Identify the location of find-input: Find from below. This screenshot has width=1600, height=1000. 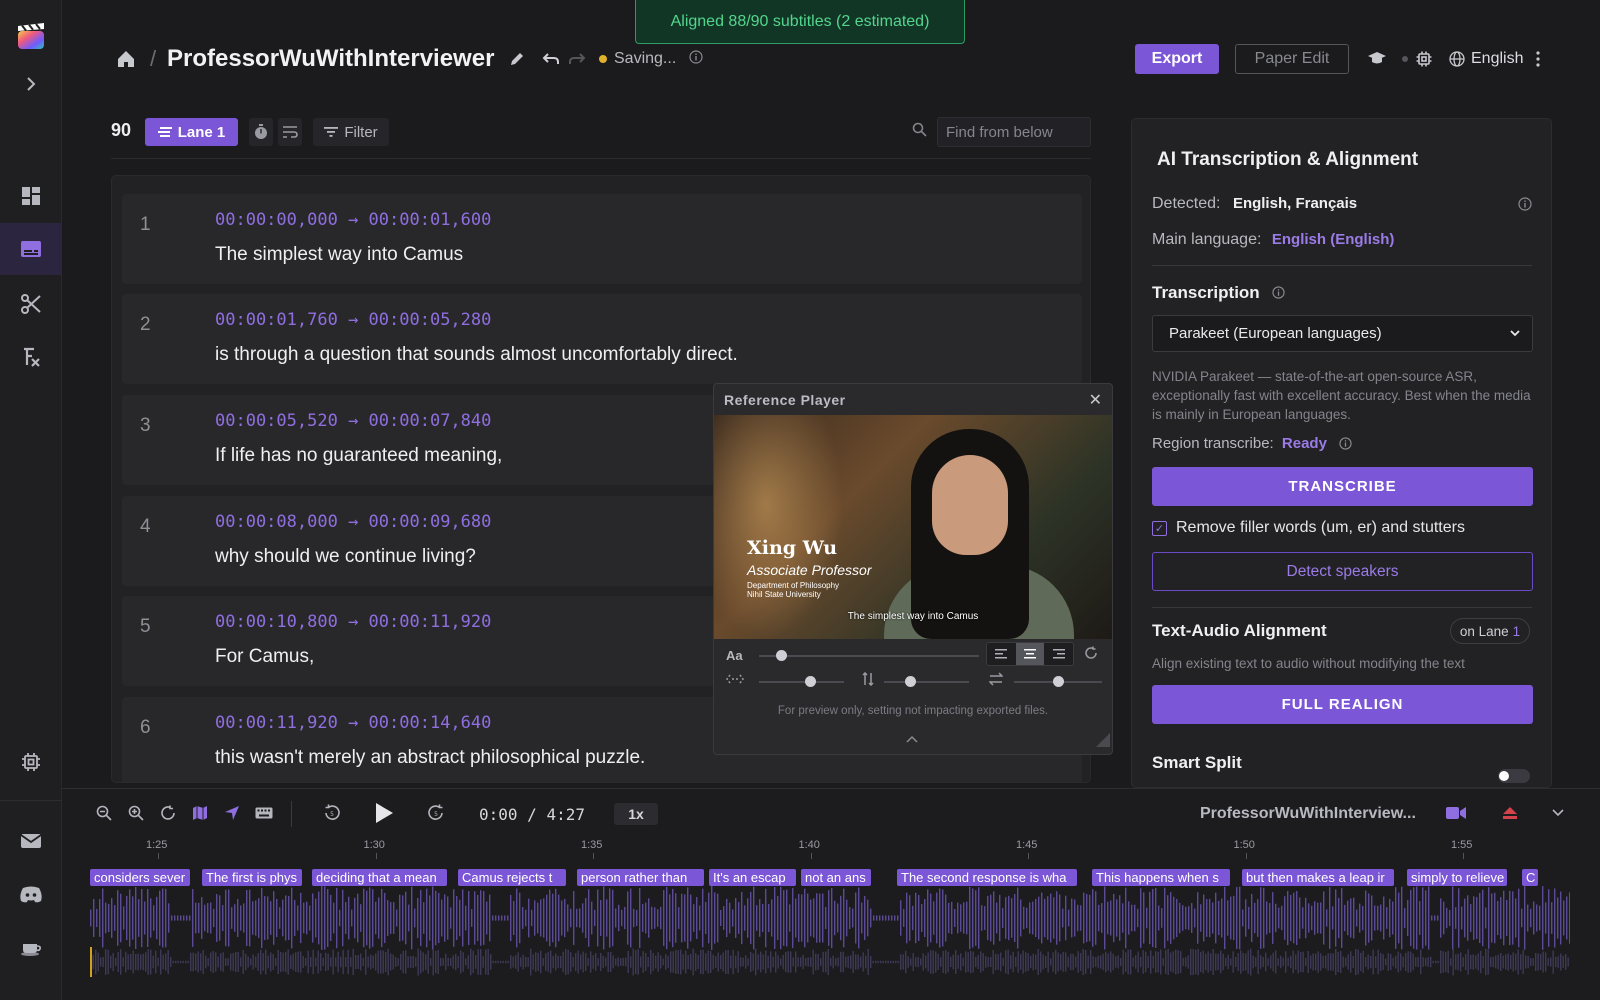
(1014, 132).